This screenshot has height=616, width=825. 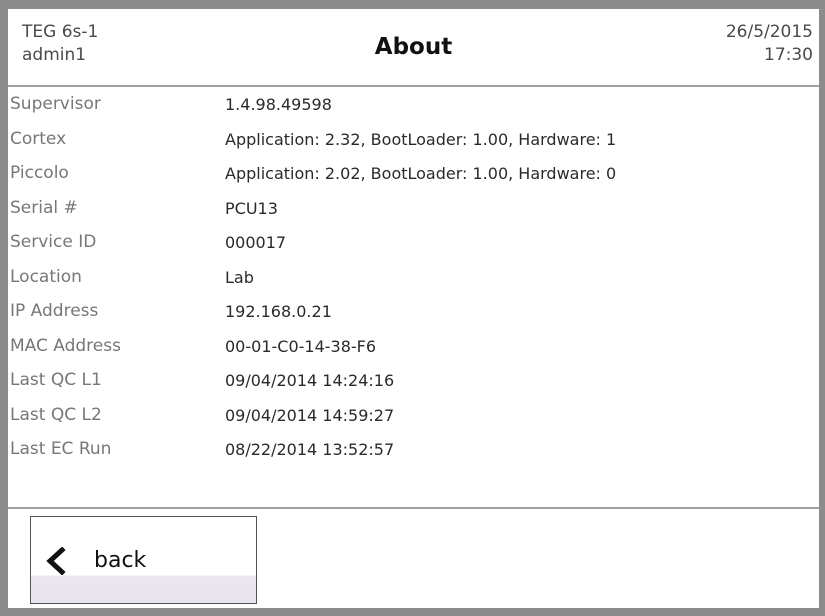 What do you see at coordinates (278, 104) in the screenshot?
I see `info-value: 1.4.98.49598` at bounding box center [278, 104].